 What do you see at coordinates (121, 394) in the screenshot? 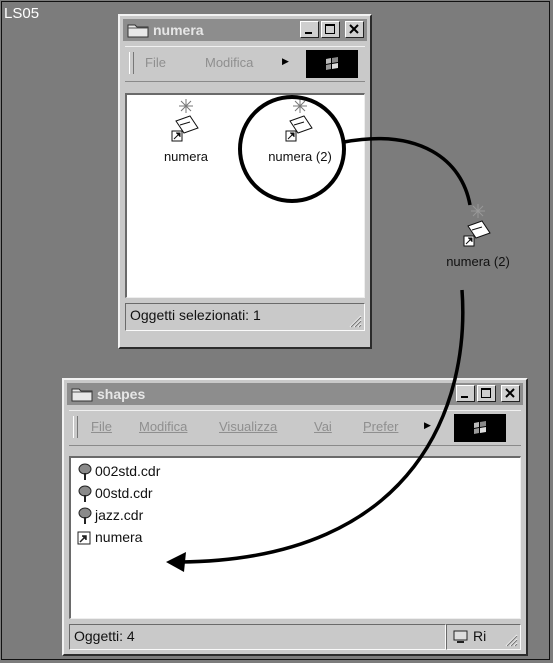
I see `window-title: shapes` at bounding box center [121, 394].